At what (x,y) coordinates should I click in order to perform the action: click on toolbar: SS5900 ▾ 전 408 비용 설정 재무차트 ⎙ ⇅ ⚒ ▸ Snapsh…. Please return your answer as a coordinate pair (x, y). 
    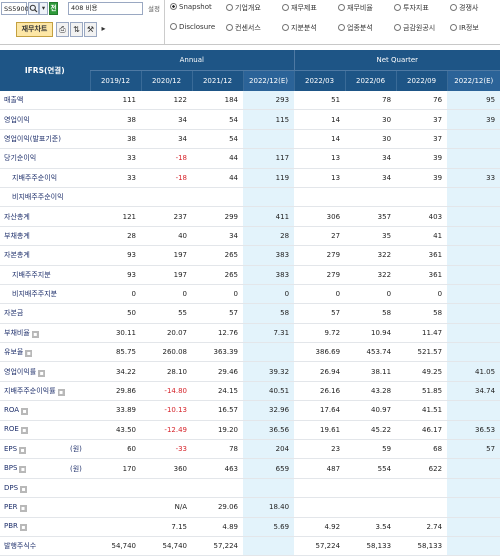
    Looking at the image, I should click on (250, 22).